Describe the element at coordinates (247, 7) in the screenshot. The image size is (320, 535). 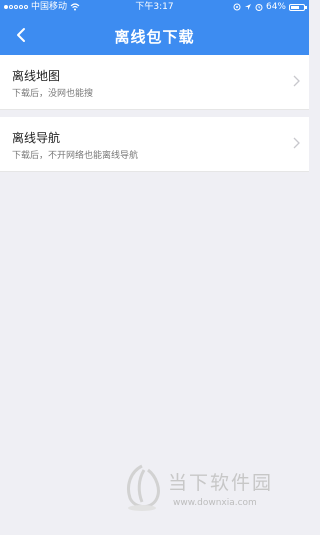
I see `arrow-icon` at that location.